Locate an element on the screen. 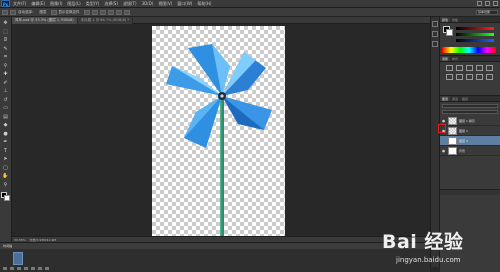 The width and height of the screenshot is (500, 272). shape-tool-icon: ▢ is located at coordinates (5, 168).